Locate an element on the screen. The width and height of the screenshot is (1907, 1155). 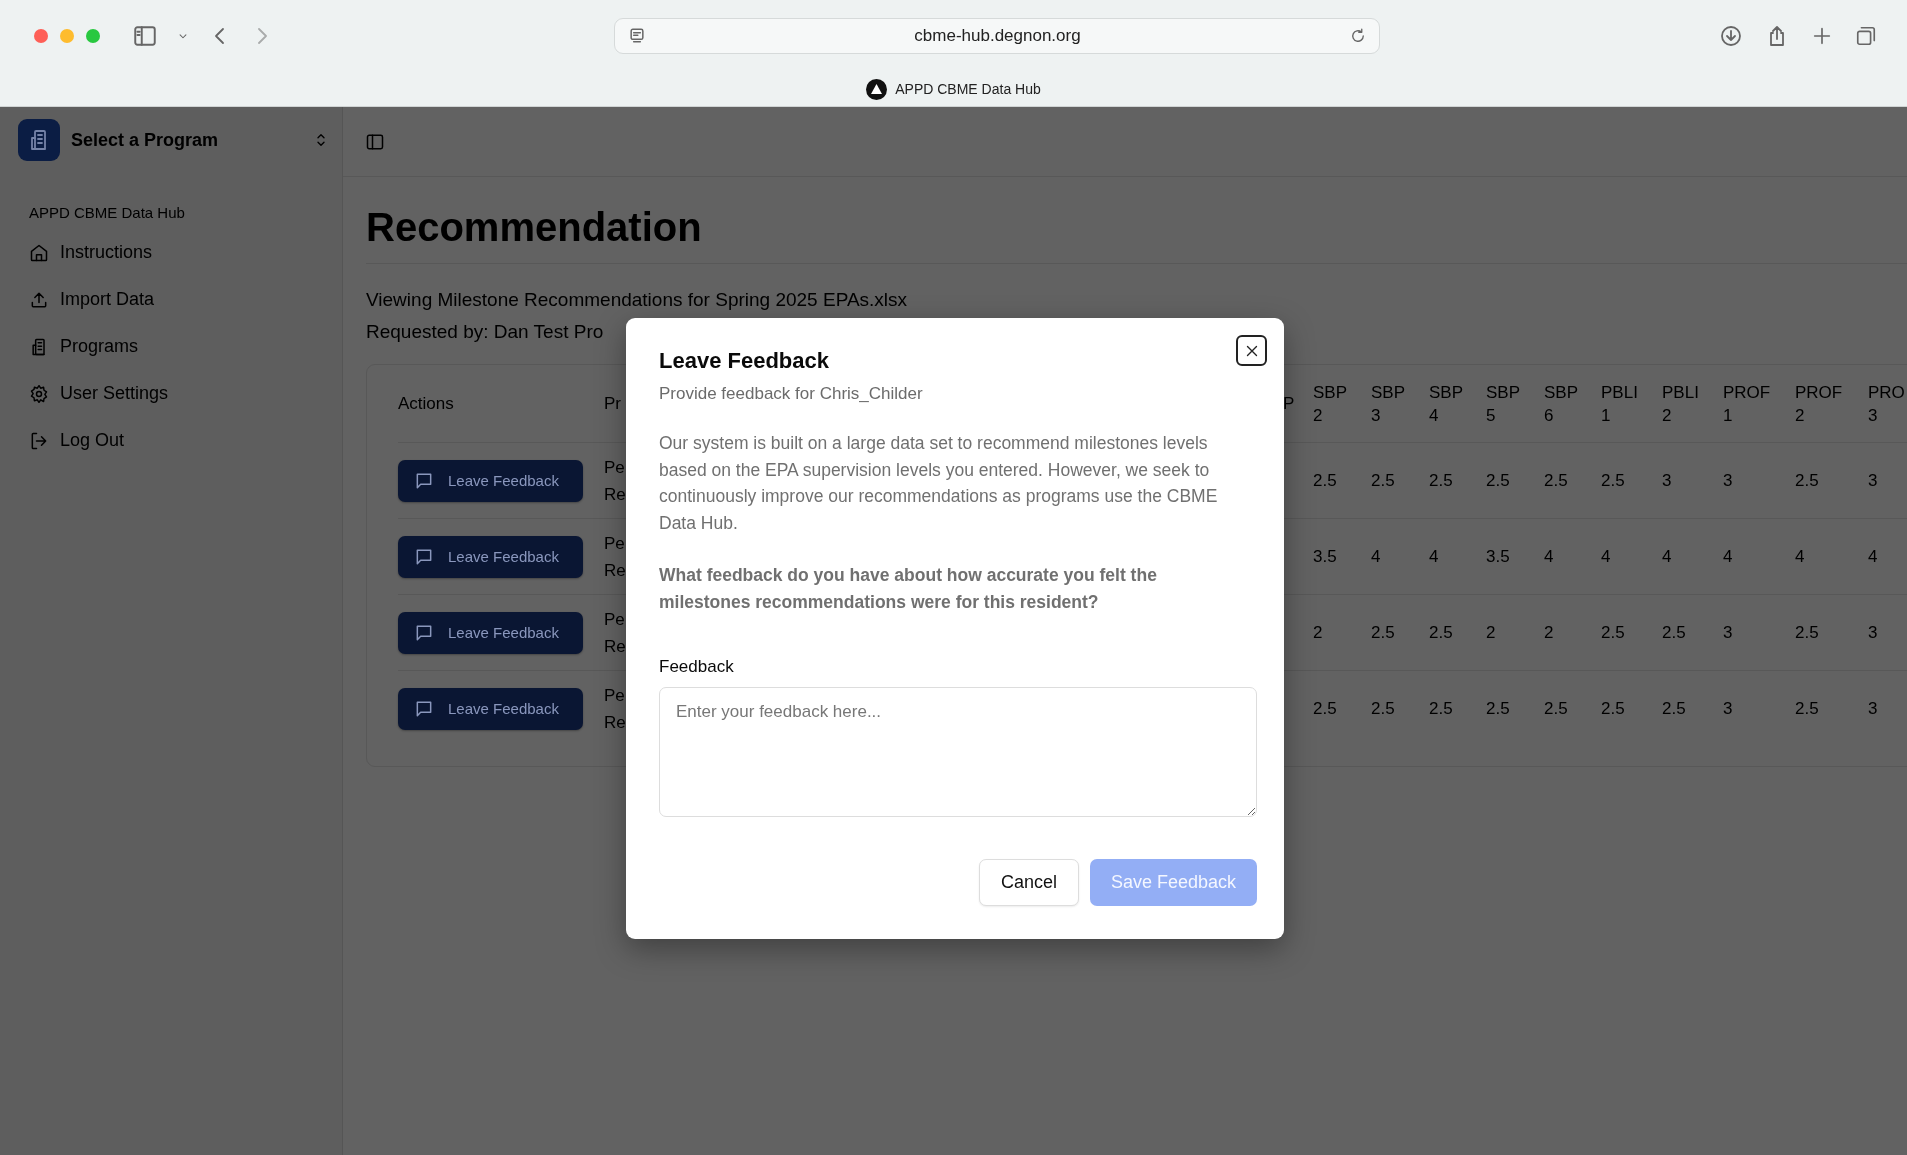
sidebar-item: Programs is located at coordinates (84, 346).